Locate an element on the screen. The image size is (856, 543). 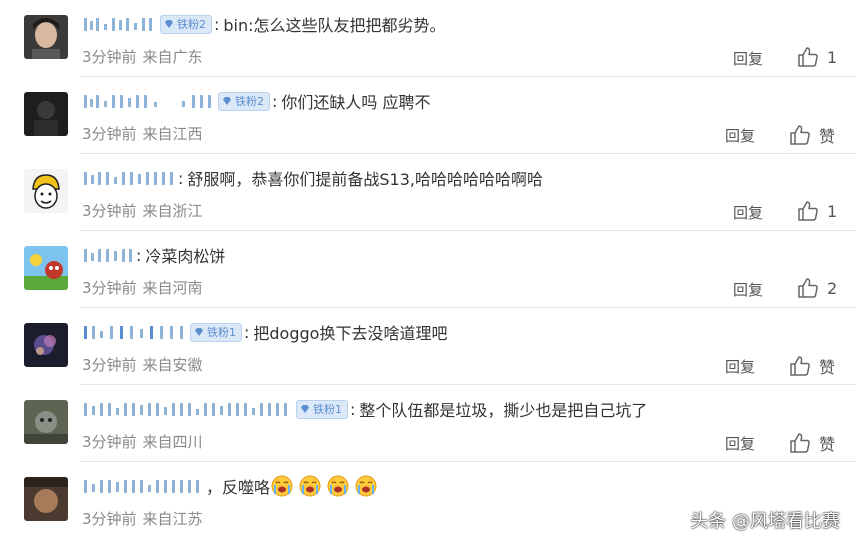
comment-item: 铁粉2 : 你们还缺人吗 应聘不 3分钟前 来自江西 回复 赞 is located at coordinates (428, 115).